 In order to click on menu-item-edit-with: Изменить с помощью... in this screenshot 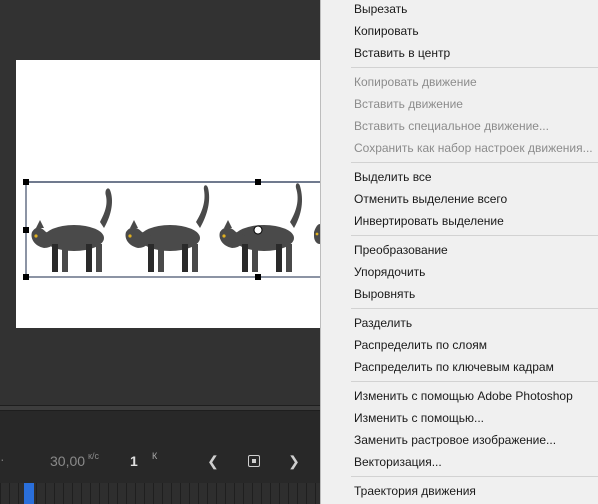, I will do `click(419, 418)`.